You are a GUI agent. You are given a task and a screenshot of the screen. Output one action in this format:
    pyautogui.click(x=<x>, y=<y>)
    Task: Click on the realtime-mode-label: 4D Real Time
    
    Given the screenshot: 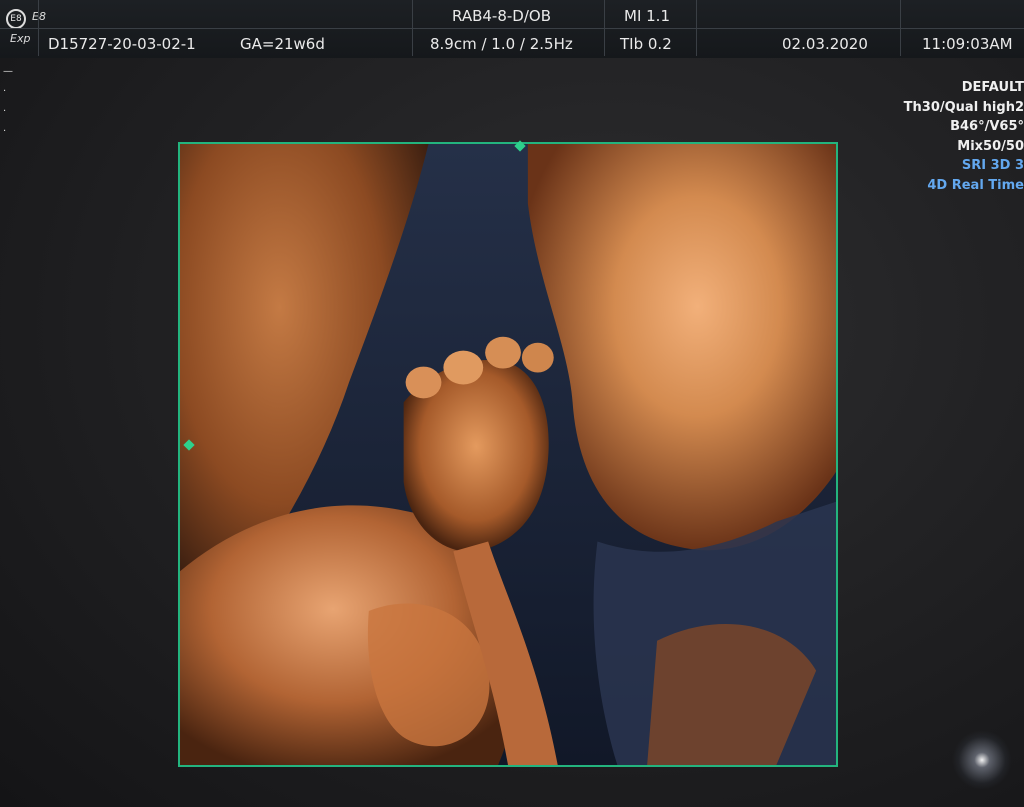 What is the action you would take?
    pyautogui.click(x=975, y=185)
    